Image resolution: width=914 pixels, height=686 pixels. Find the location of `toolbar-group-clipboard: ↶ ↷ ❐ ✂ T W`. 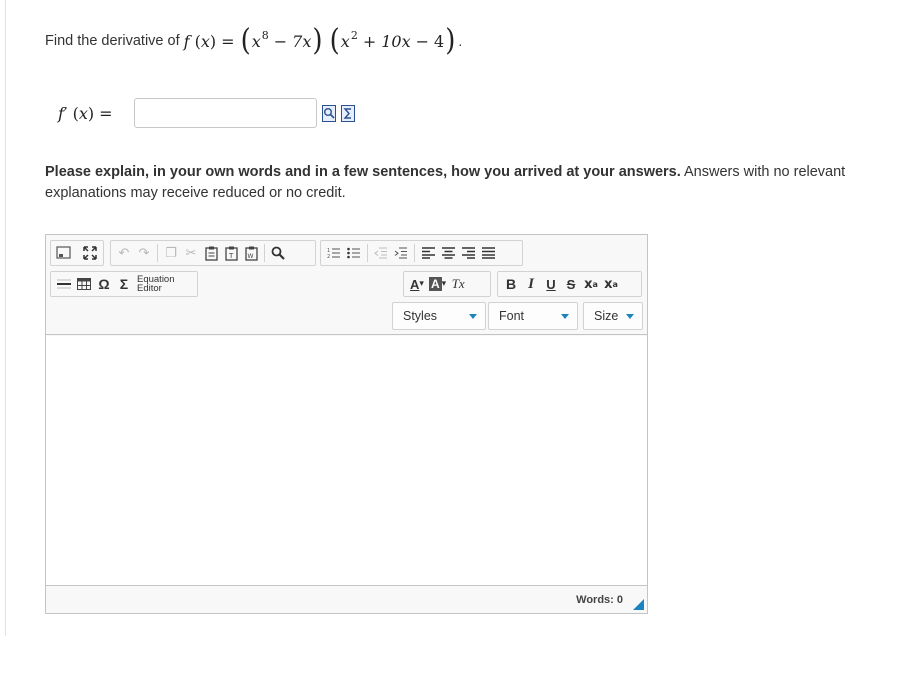

toolbar-group-clipboard: ↶ ↷ ❐ ✂ T W is located at coordinates (213, 253).